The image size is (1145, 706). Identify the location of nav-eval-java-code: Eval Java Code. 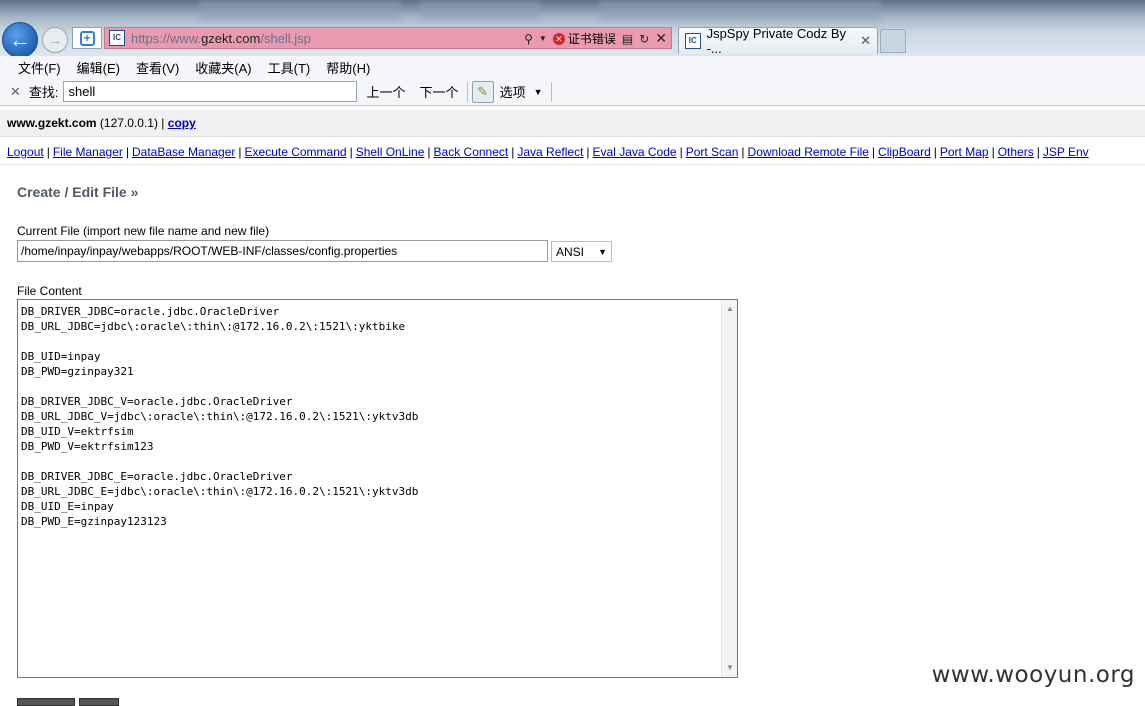
(635, 152).